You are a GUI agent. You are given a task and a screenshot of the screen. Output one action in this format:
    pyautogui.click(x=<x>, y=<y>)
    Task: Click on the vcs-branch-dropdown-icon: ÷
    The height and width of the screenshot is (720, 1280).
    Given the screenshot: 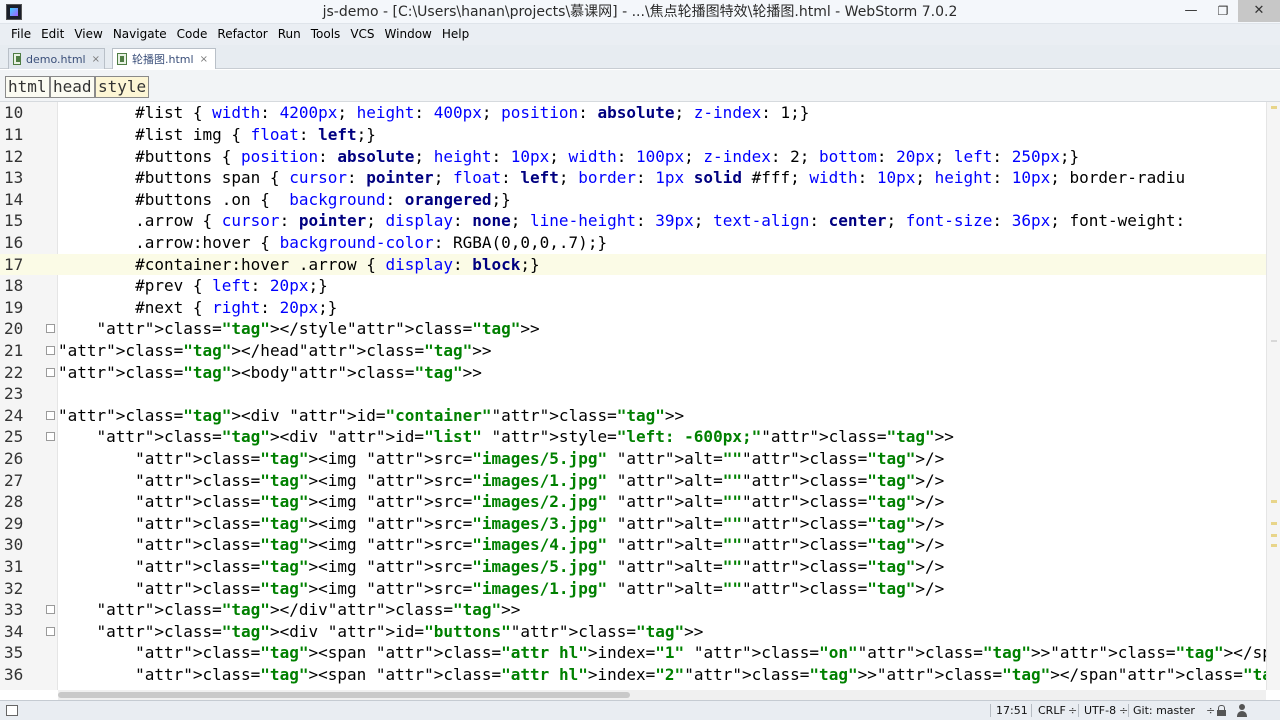 What is the action you would take?
    pyautogui.click(x=1210, y=710)
    